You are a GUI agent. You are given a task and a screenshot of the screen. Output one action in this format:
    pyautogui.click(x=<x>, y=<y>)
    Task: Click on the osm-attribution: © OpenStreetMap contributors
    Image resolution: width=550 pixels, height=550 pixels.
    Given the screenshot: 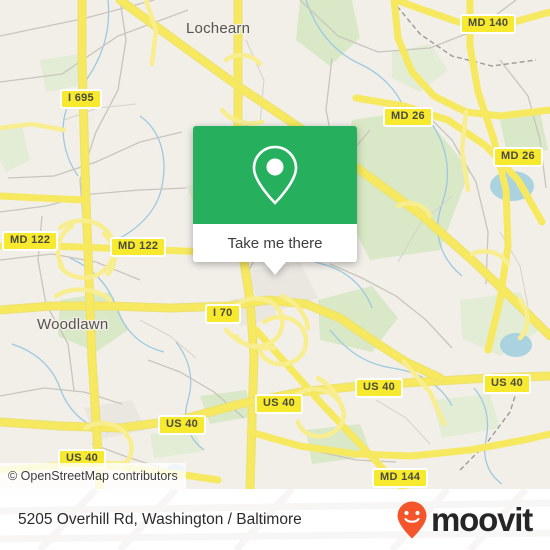 What is the action you would take?
    pyautogui.click(x=93, y=476)
    